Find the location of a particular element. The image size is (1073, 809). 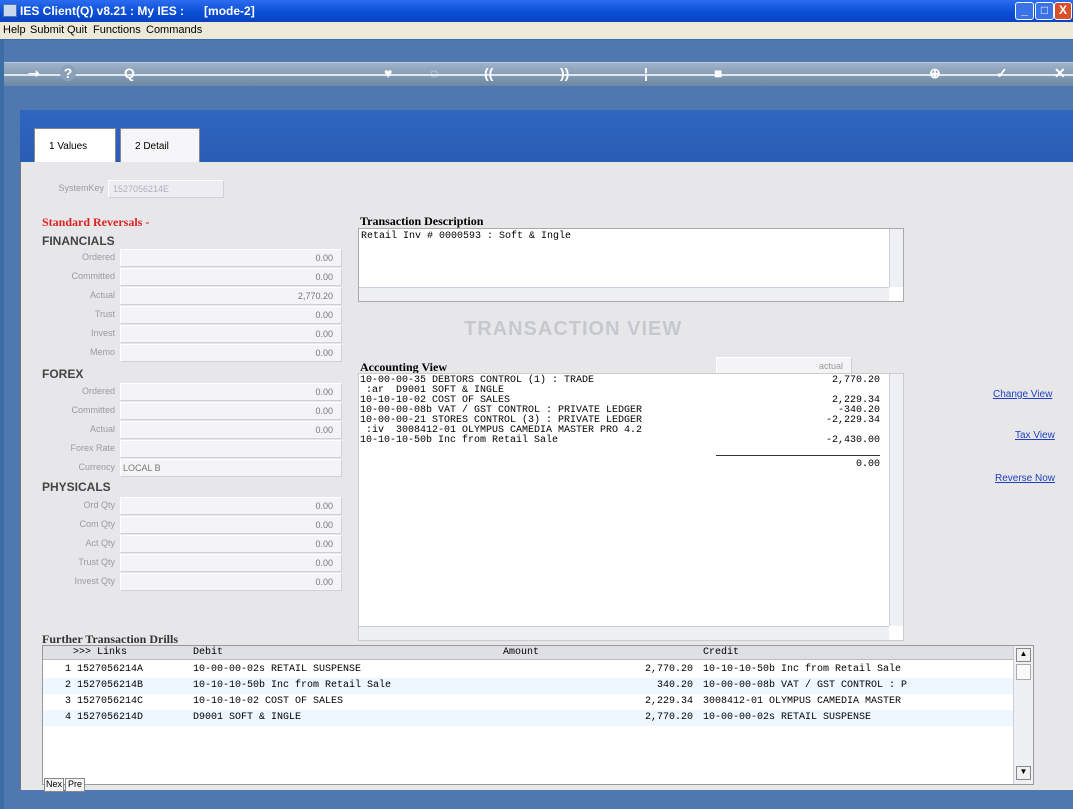

menu-quit: Quit is located at coordinates (77, 30).